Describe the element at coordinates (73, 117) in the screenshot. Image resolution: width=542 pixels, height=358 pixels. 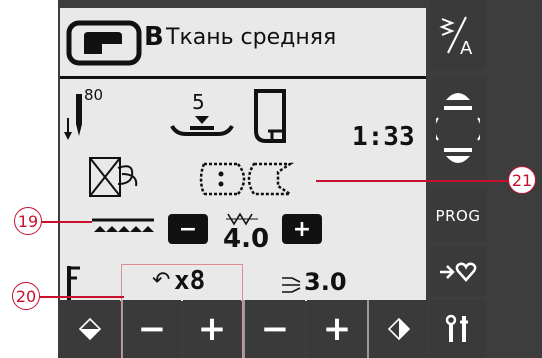
I see `needle-icon` at that location.